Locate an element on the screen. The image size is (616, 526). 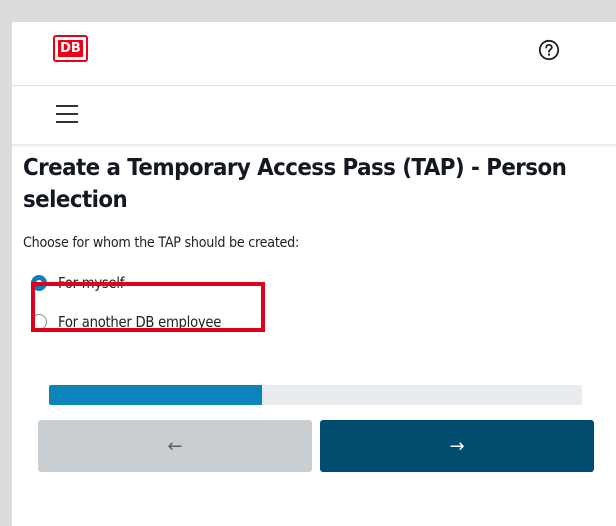
back-button: ← is located at coordinates (175, 446).